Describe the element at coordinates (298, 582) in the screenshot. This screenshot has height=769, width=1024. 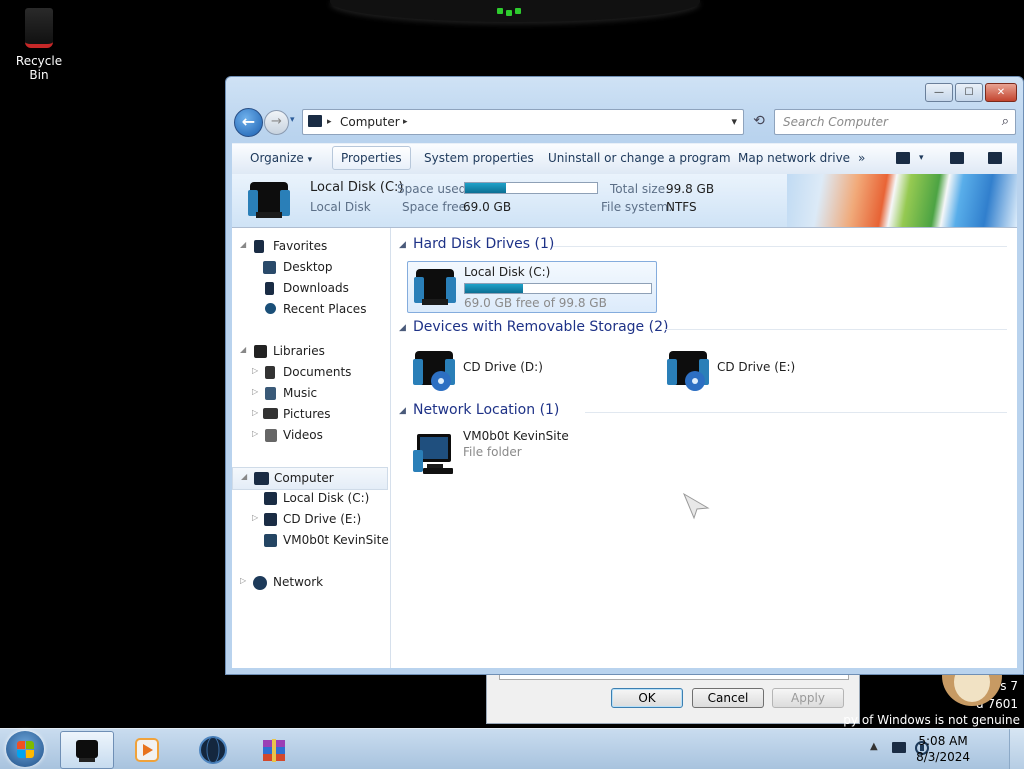
I see `nav-label: Network` at that location.